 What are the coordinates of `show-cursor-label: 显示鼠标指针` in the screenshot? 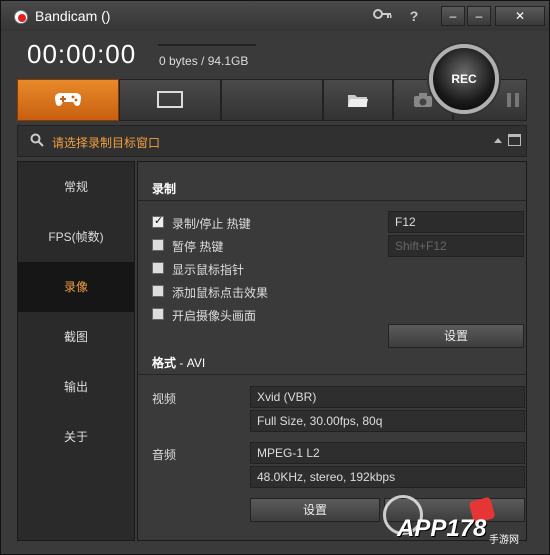 It's located at (208, 270).